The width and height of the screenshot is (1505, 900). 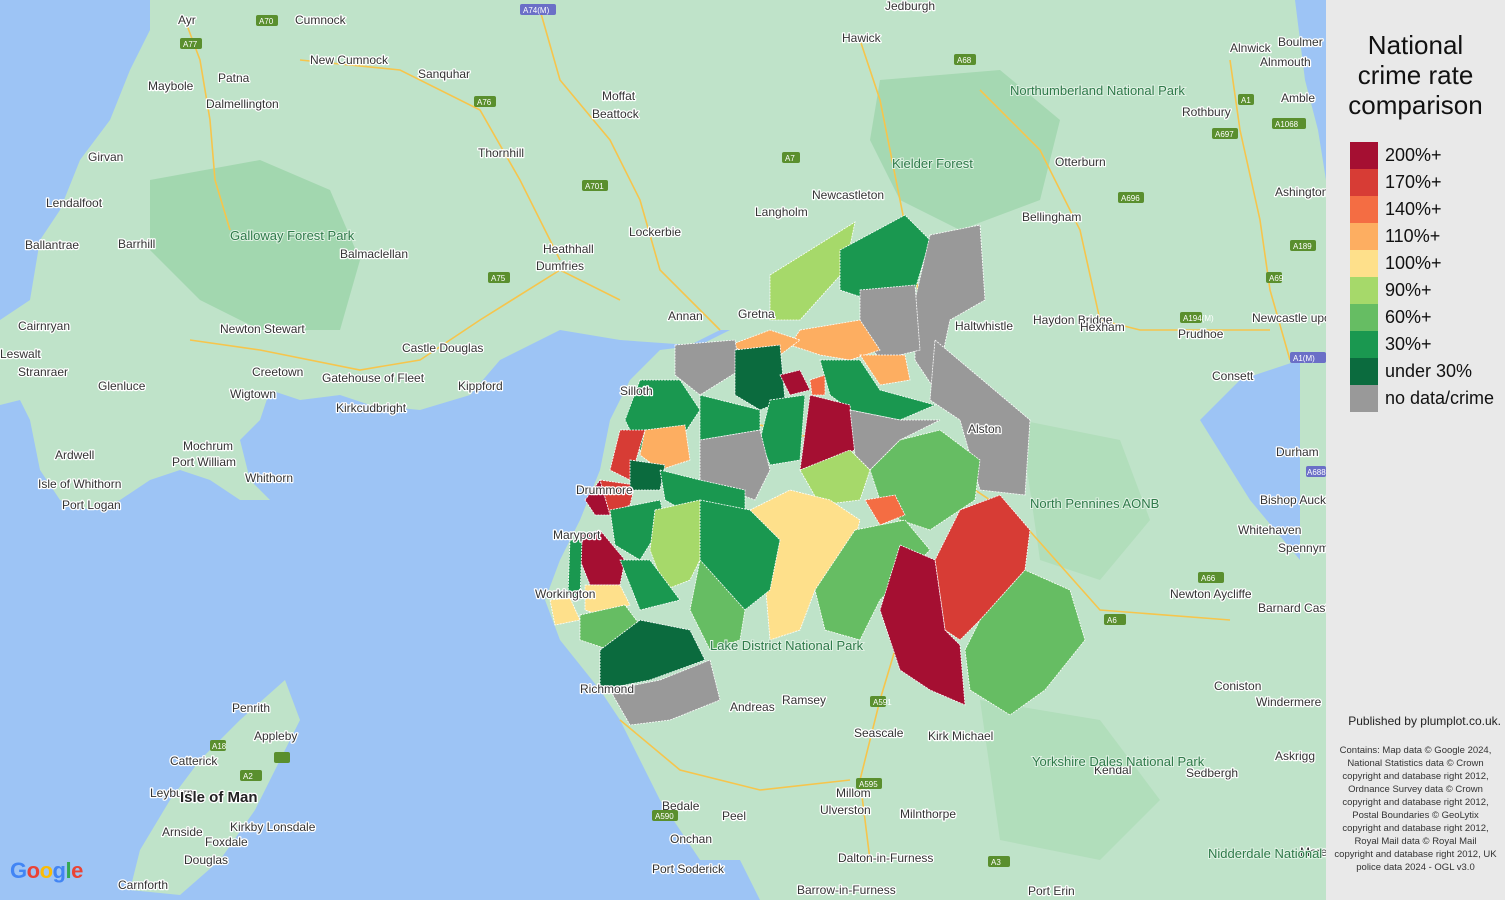 I want to click on place-label: Cumnock, so click(x=321, y=20).